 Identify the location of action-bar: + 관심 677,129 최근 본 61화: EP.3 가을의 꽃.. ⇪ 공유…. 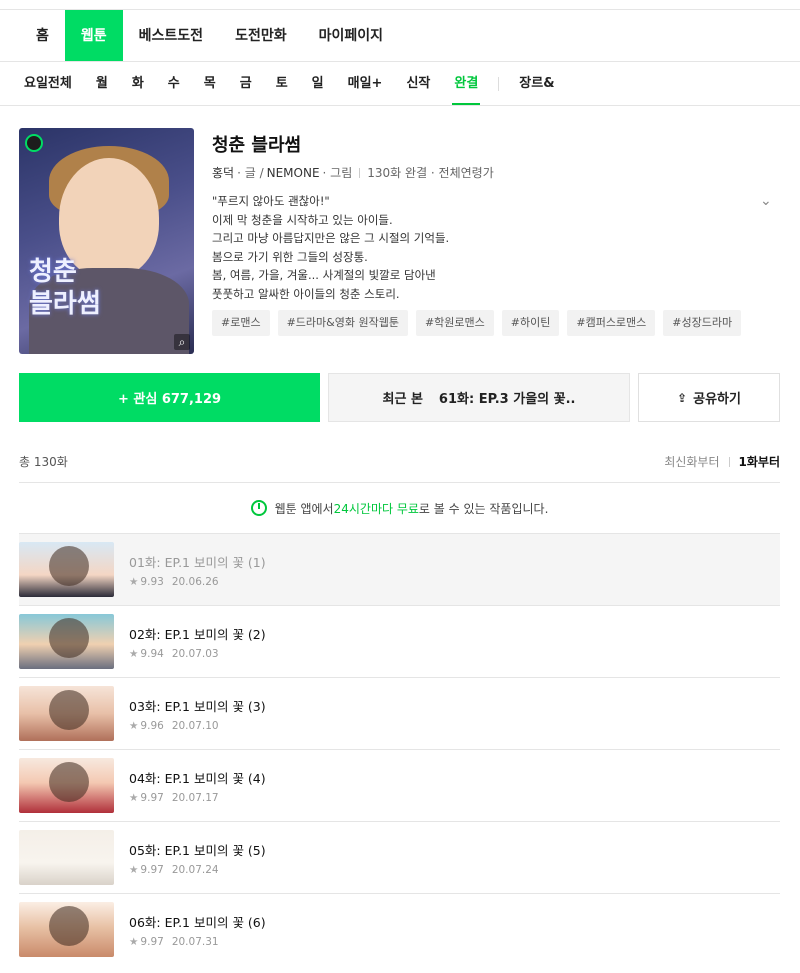
(399, 397).